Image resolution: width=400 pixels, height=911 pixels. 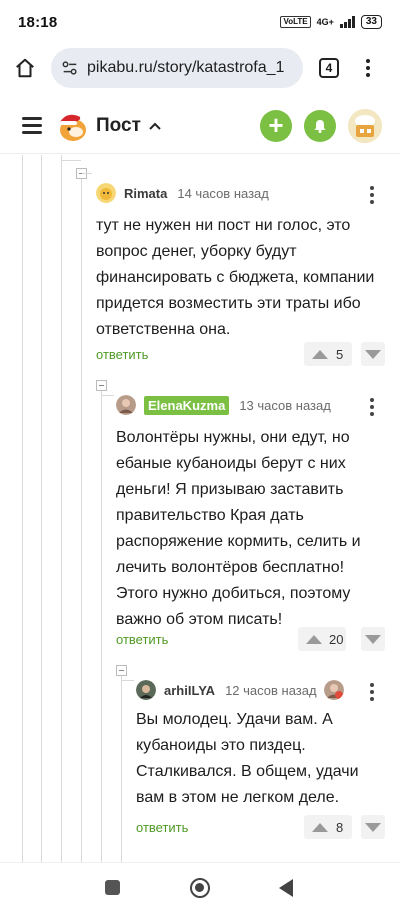 What do you see at coordinates (32, 125) in the screenshot?
I see `hamburger-menu-icon` at bounding box center [32, 125].